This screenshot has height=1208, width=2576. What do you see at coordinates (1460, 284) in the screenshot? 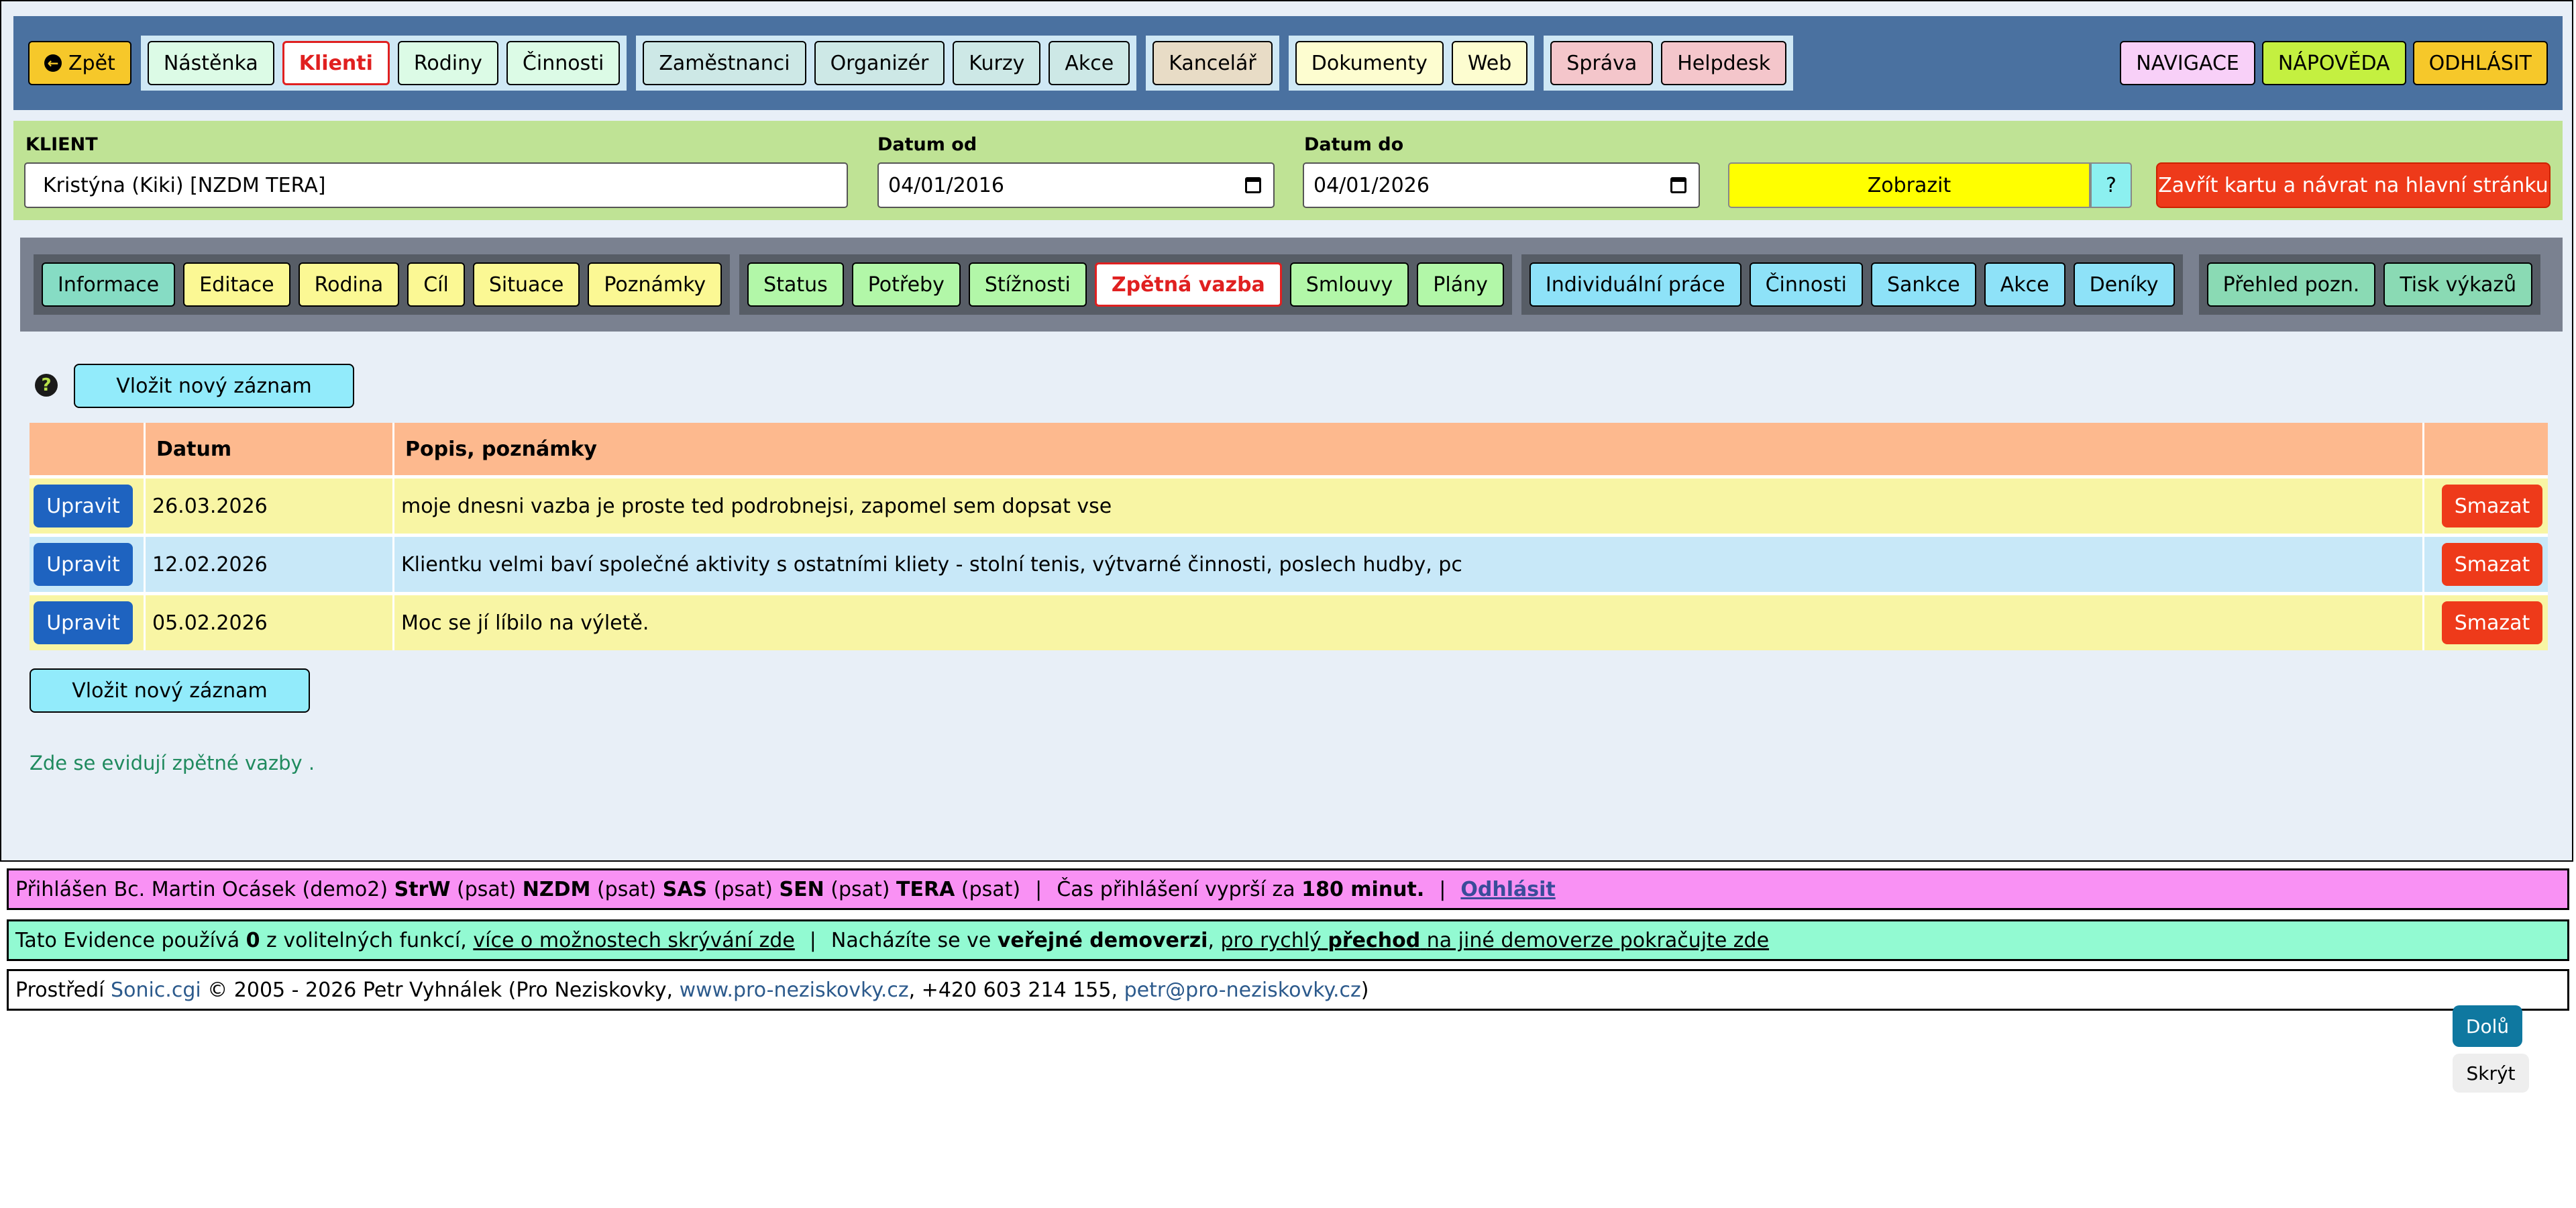
I see `tab-plany: Plány` at bounding box center [1460, 284].